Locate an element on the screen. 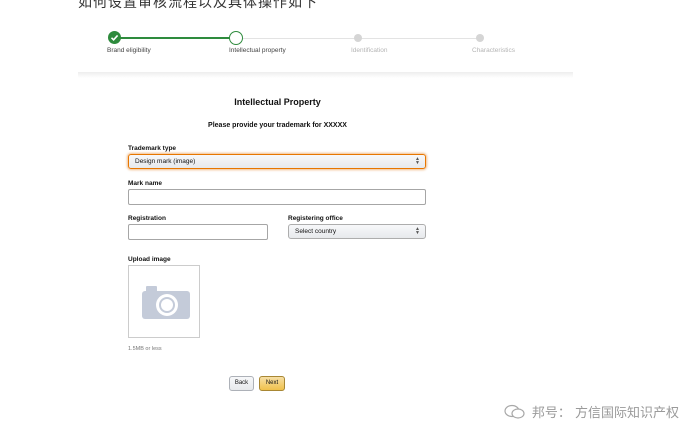 The width and height of the screenshot is (685, 423). upload-image-label: Upload image is located at coordinates (149, 259).